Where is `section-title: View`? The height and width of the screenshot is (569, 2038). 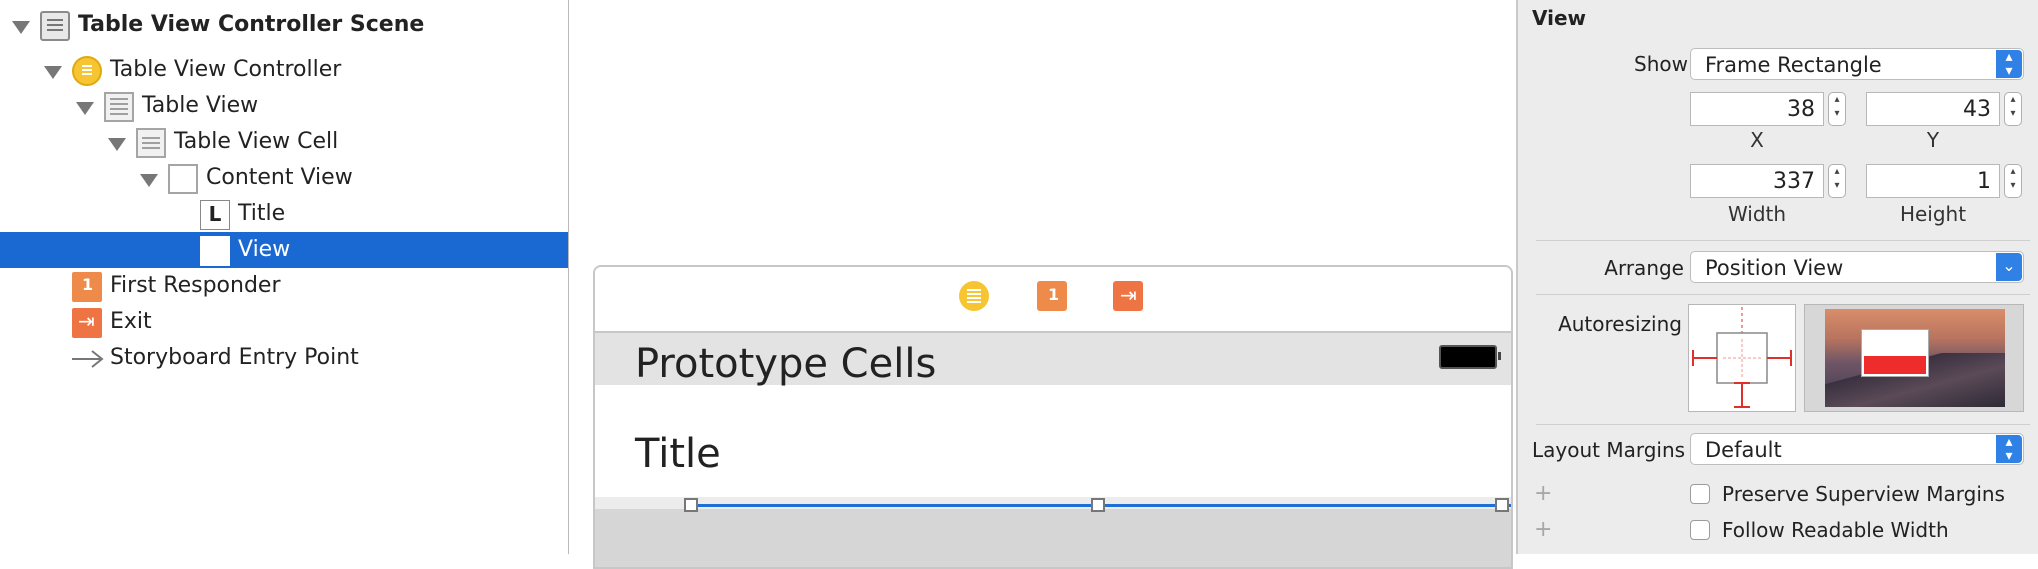 section-title: View is located at coordinates (1559, 18).